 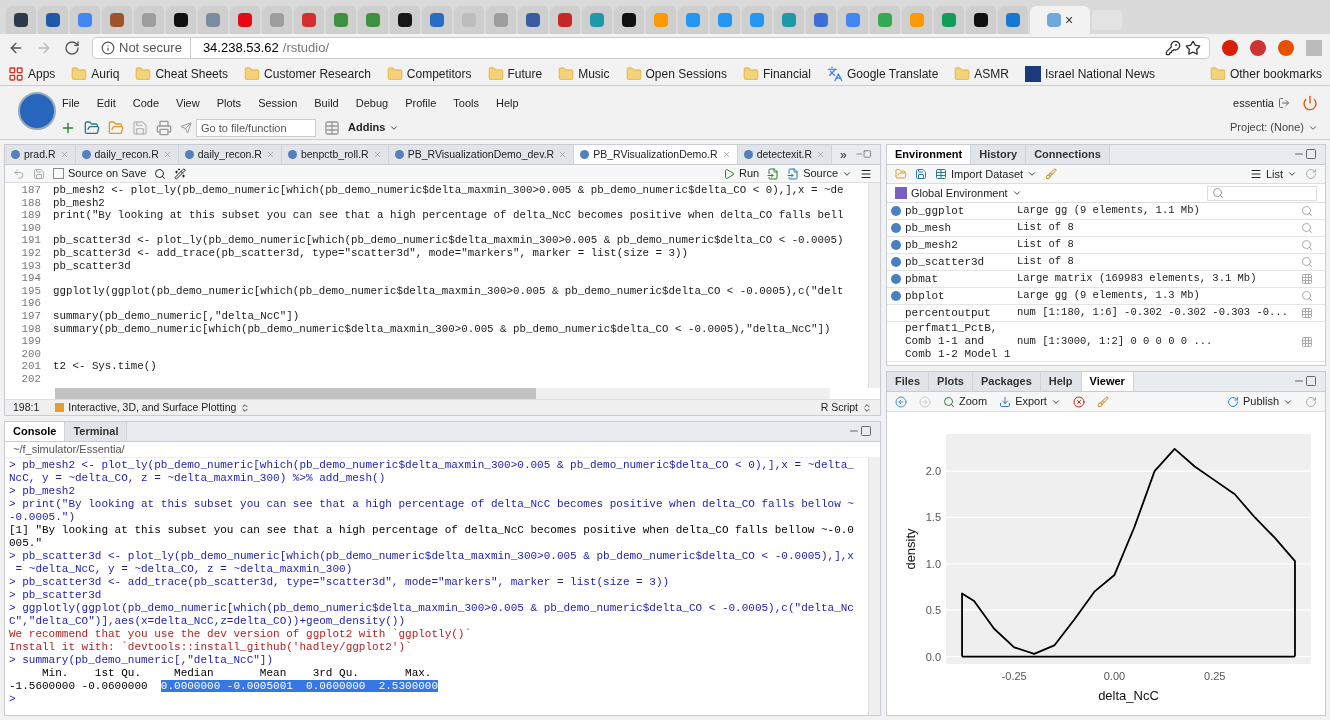 What do you see at coordinates (340, 582) in the screenshot?
I see `console-line: > pb_scatter3d <- add_trace(pb_scatter3d, type="scatter3d", mode="markers", marker = list(size = 3))` at bounding box center [340, 582].